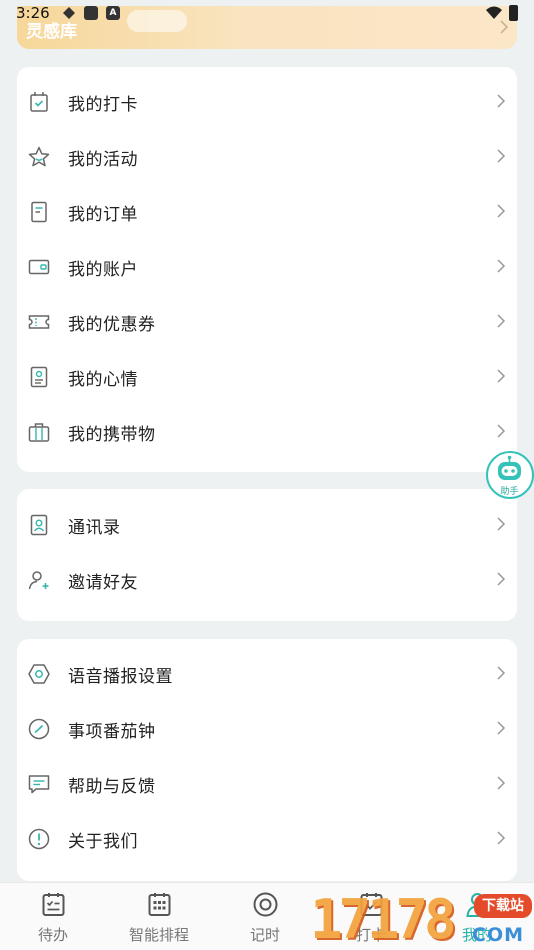  What do you see at coordinates (267, 155) in the screenshot?
I see `menu-item-activities: 我的活动` at bounding box center [267, 155].